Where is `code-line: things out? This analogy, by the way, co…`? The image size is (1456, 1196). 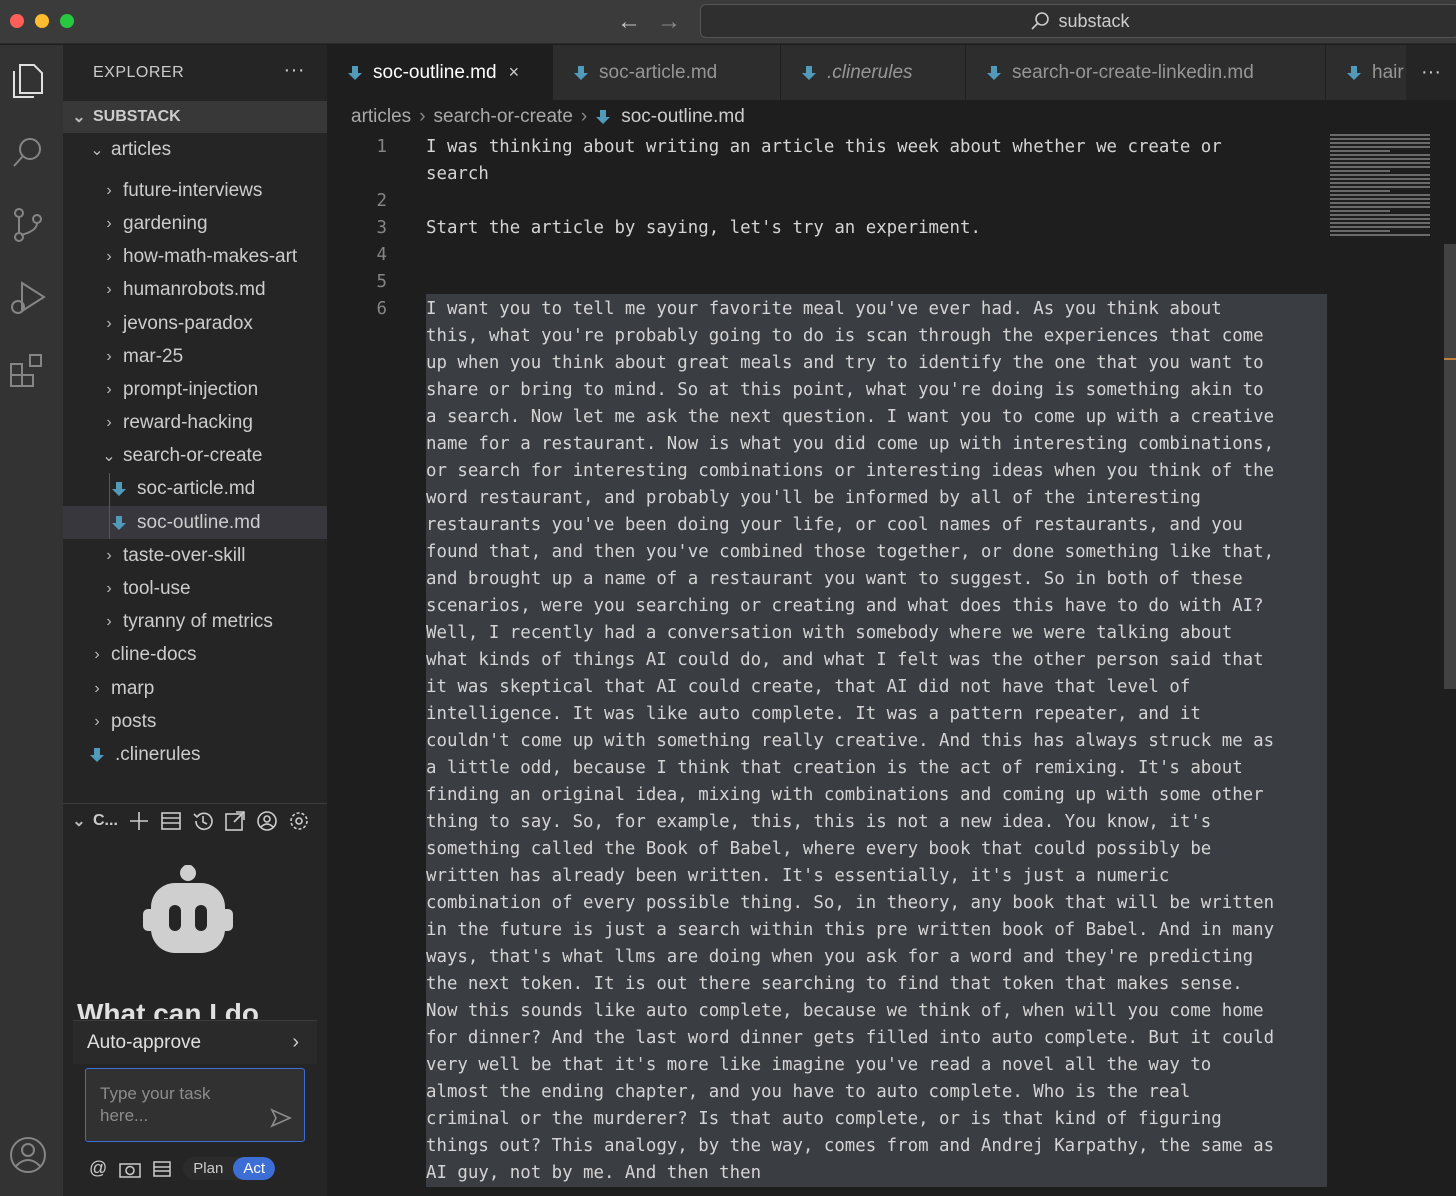
code-line: things out? This analogy, by the way, co… is located at coordinates (850, 1146).